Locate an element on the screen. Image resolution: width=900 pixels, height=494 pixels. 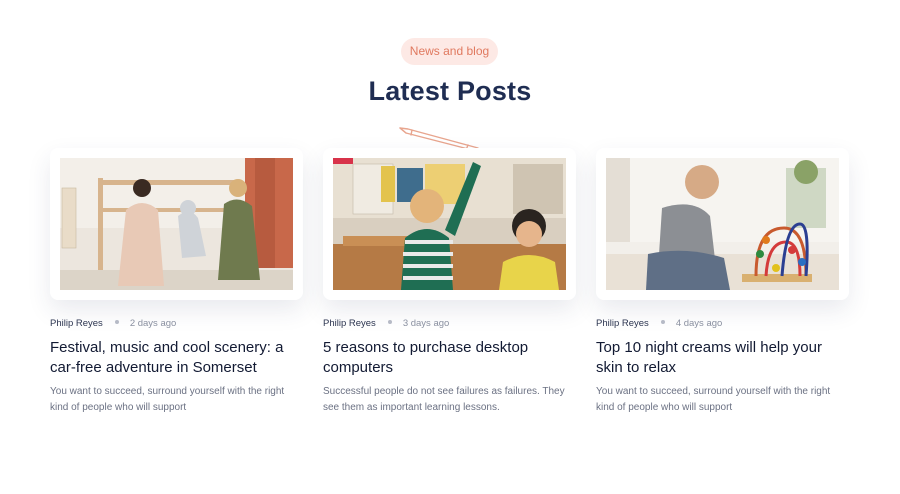
post-date: 3 days ago is located at coordinates (426, 323).